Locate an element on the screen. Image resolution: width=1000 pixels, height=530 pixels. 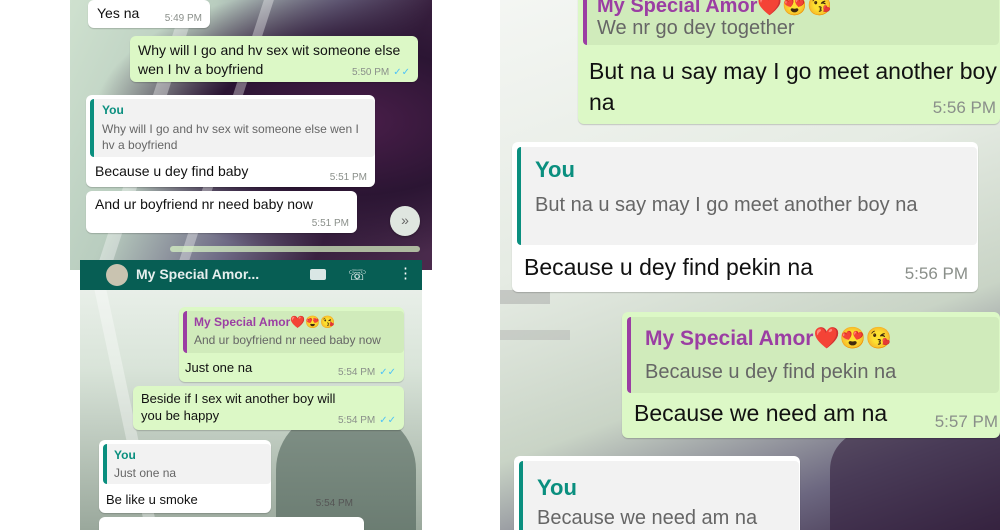
partial-message is located at coordinates (231, 523).